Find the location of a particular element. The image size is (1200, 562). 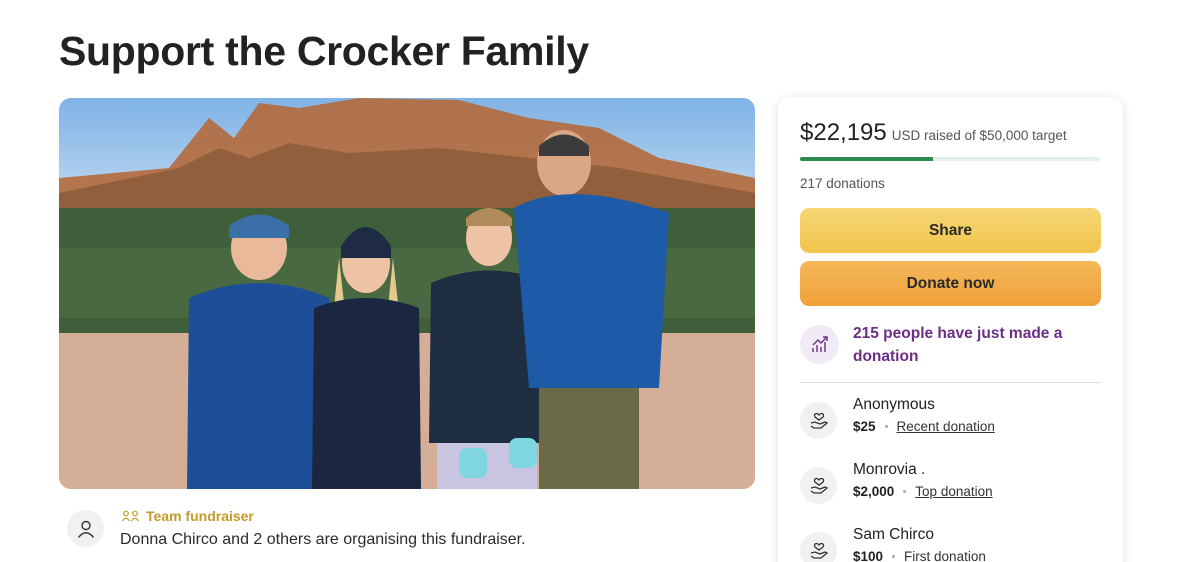

team-fundraiser-badge: Team fundraiser is located at coordinates (188, 516).